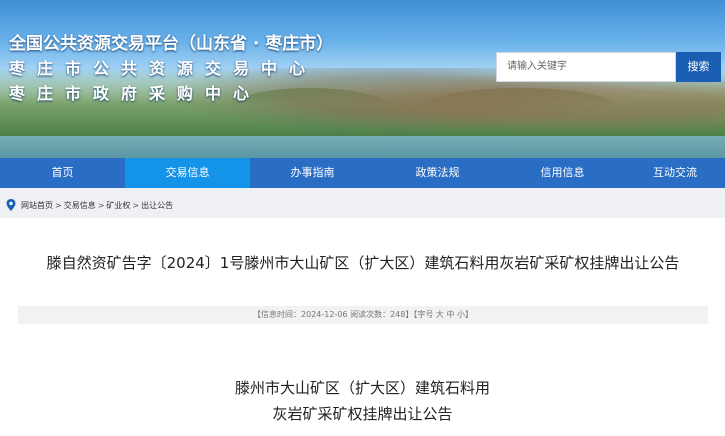 This screenshot has width=725, height=436. What do you see at coordinates (62, 173) in the screenshot?
I see `nav-item-home: 首页` at bounding box center [62, 173].